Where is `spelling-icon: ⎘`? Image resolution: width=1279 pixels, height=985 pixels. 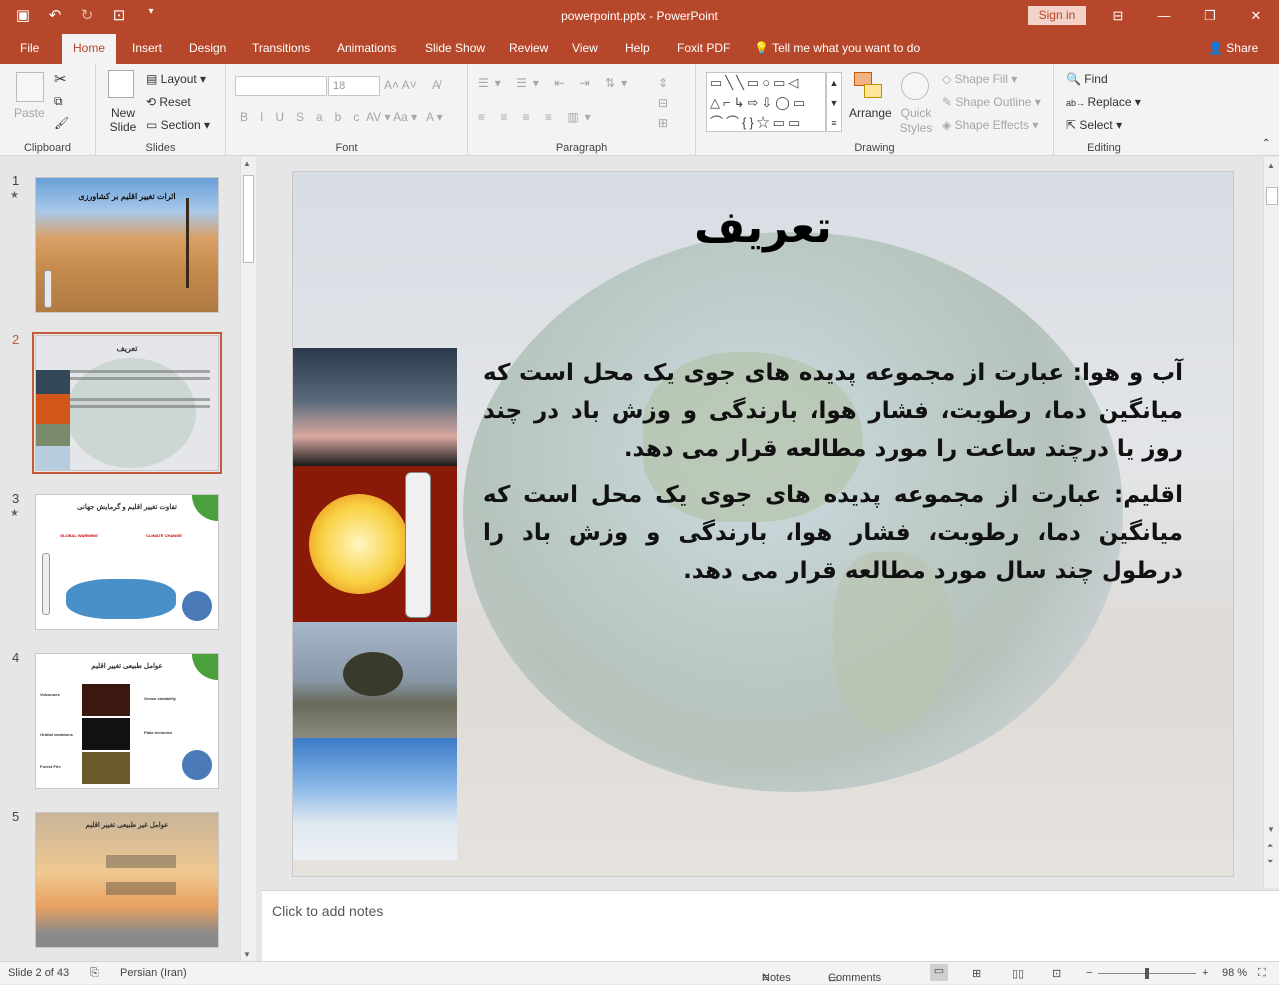
spelling-icon: ⎘ is located at coordinates (94, 973).